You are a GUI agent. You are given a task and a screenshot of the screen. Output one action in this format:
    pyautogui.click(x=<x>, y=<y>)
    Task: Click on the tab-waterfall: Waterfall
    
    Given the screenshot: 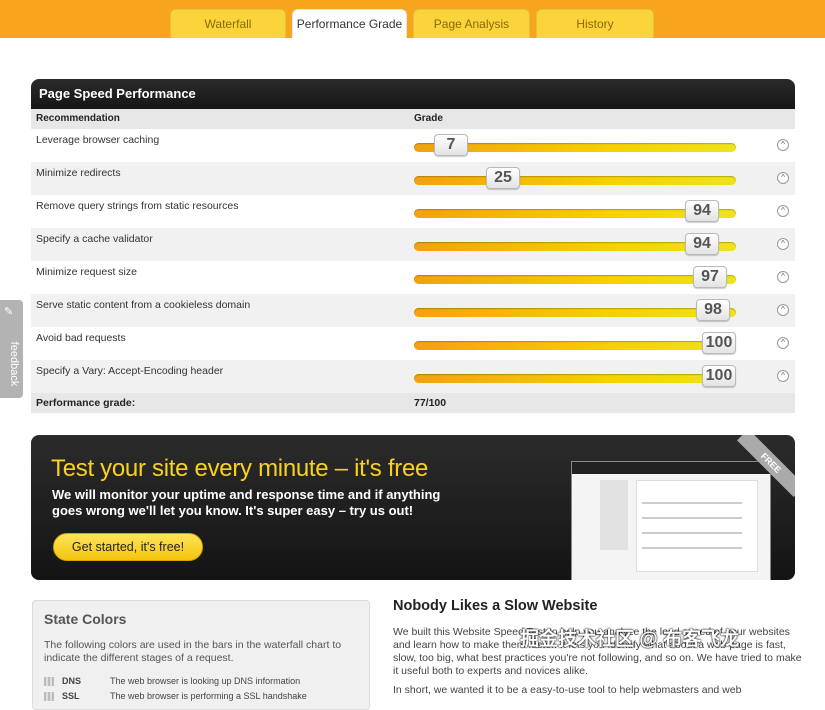 What is the action you would take?
    pyautogui.click(x=228, y=23)
    